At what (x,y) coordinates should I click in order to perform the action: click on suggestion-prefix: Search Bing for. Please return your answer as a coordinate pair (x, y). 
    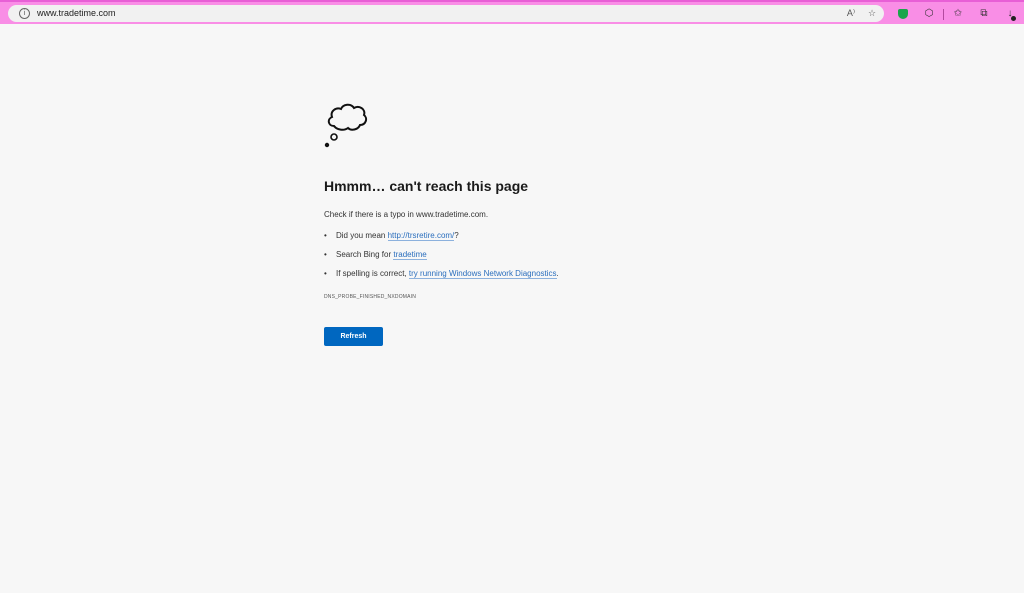
    Looking at the image, I should click on (365, 254).